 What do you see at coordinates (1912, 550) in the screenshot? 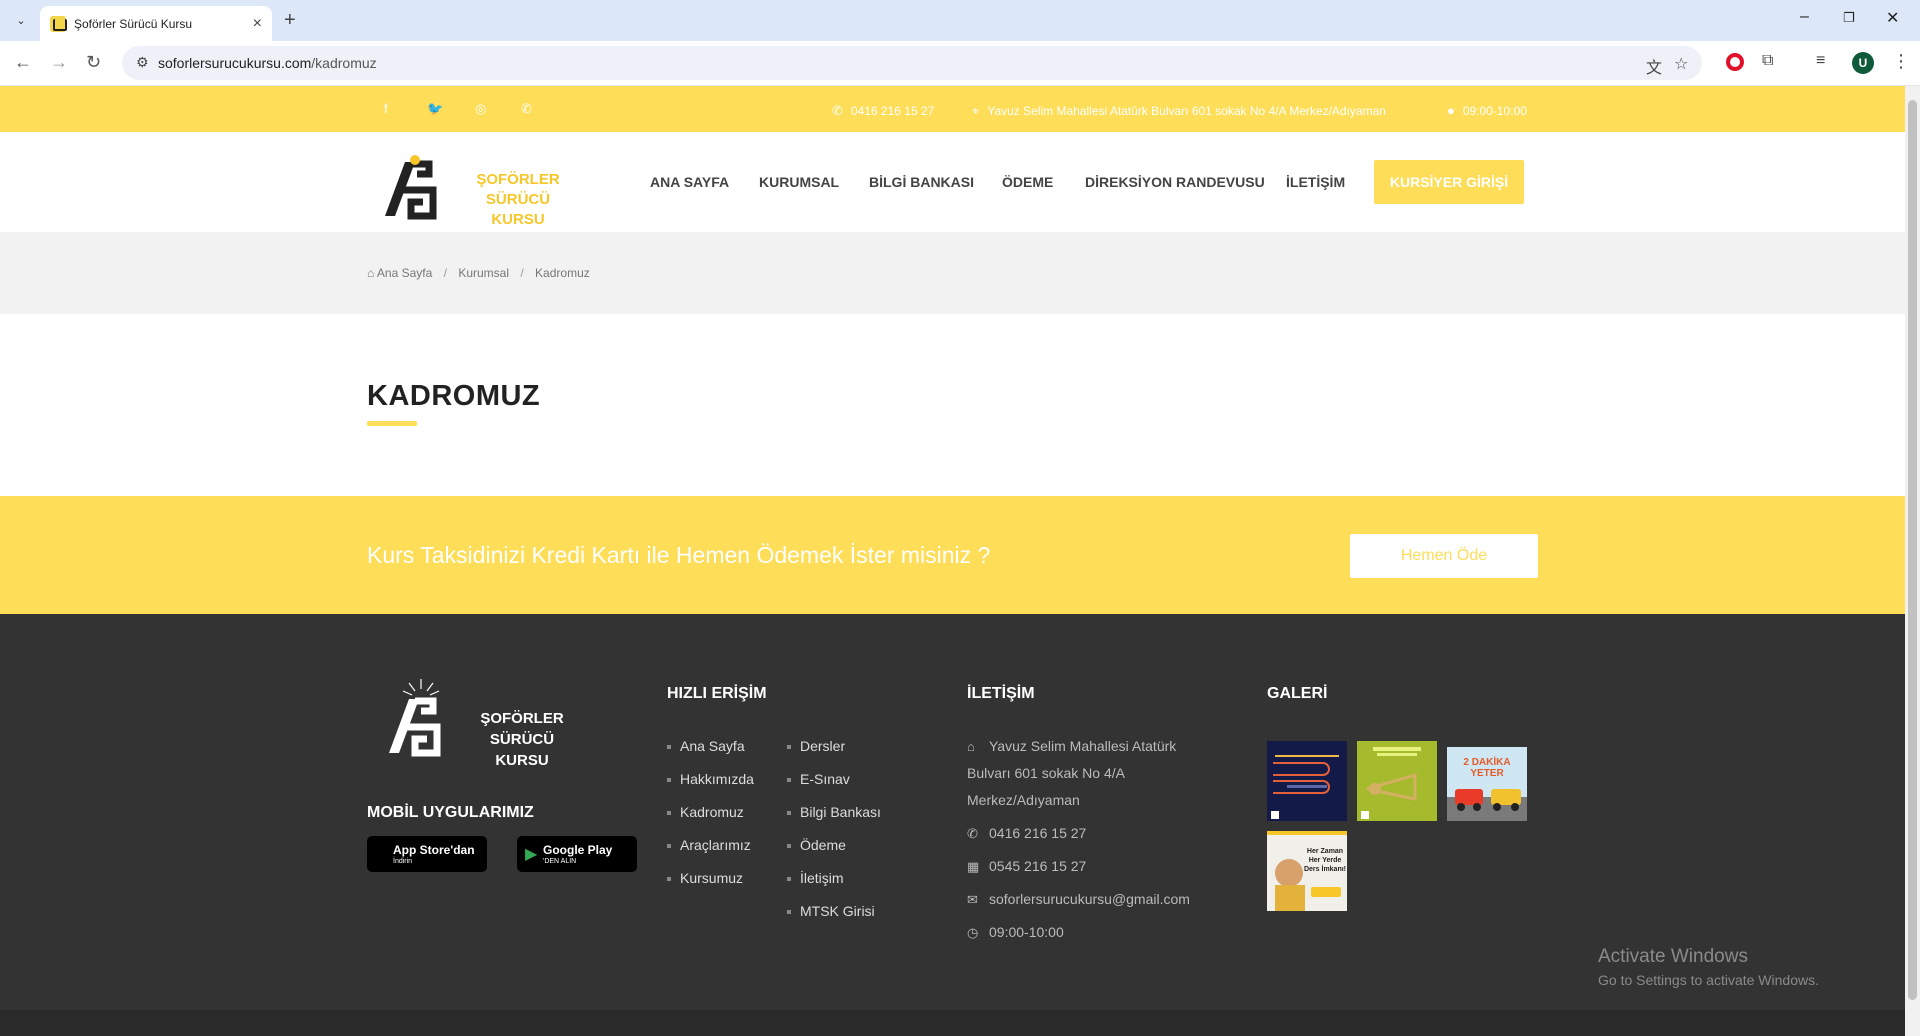
I see `scrollbar-thumb` at bounding box center [1912, 550].